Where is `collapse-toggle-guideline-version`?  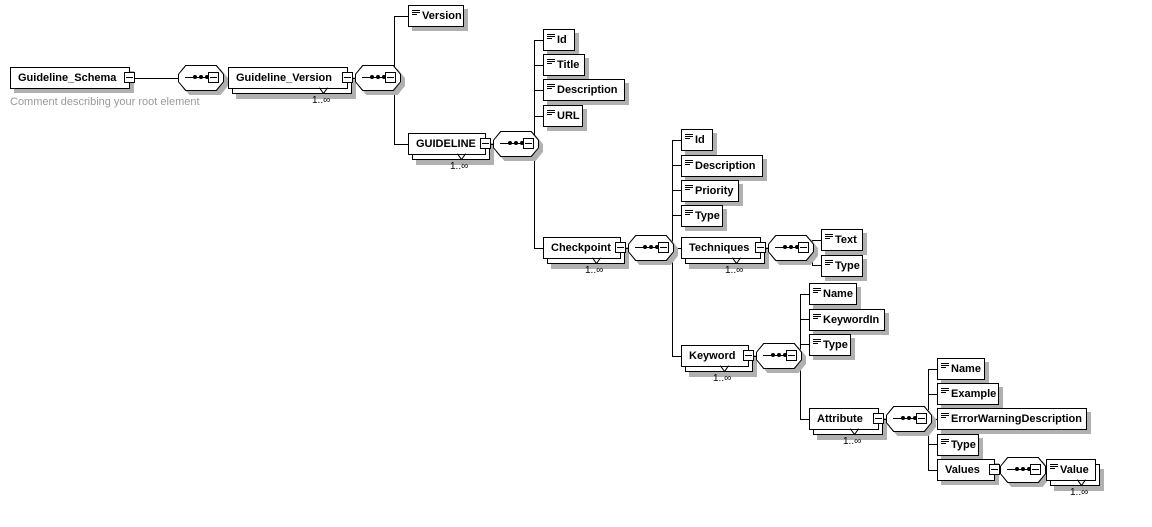 collapse-toggle-guideline-version is located at coordinates (347, 77).